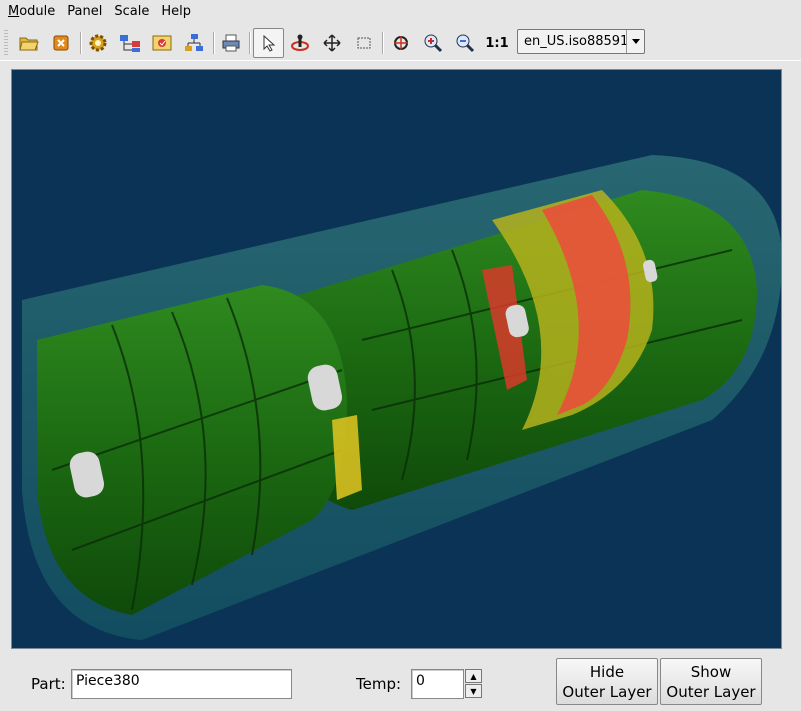  I want to click on open-folder-button, so click(29, 43).